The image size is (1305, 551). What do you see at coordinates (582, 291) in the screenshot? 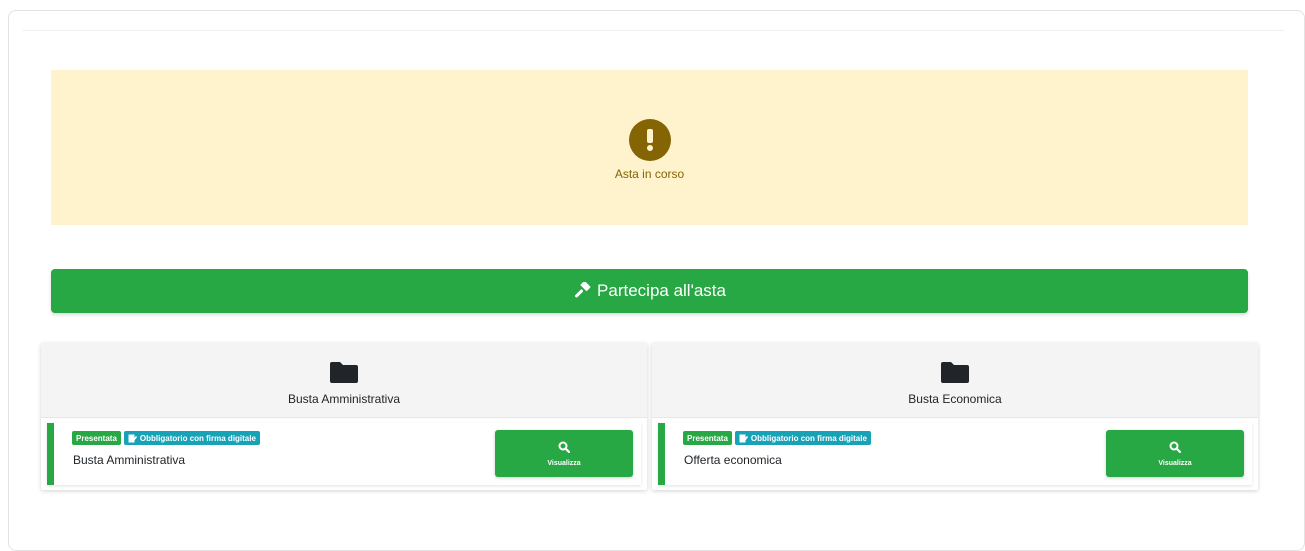
I see `gavel-icon` at bounding box center [582, 291].